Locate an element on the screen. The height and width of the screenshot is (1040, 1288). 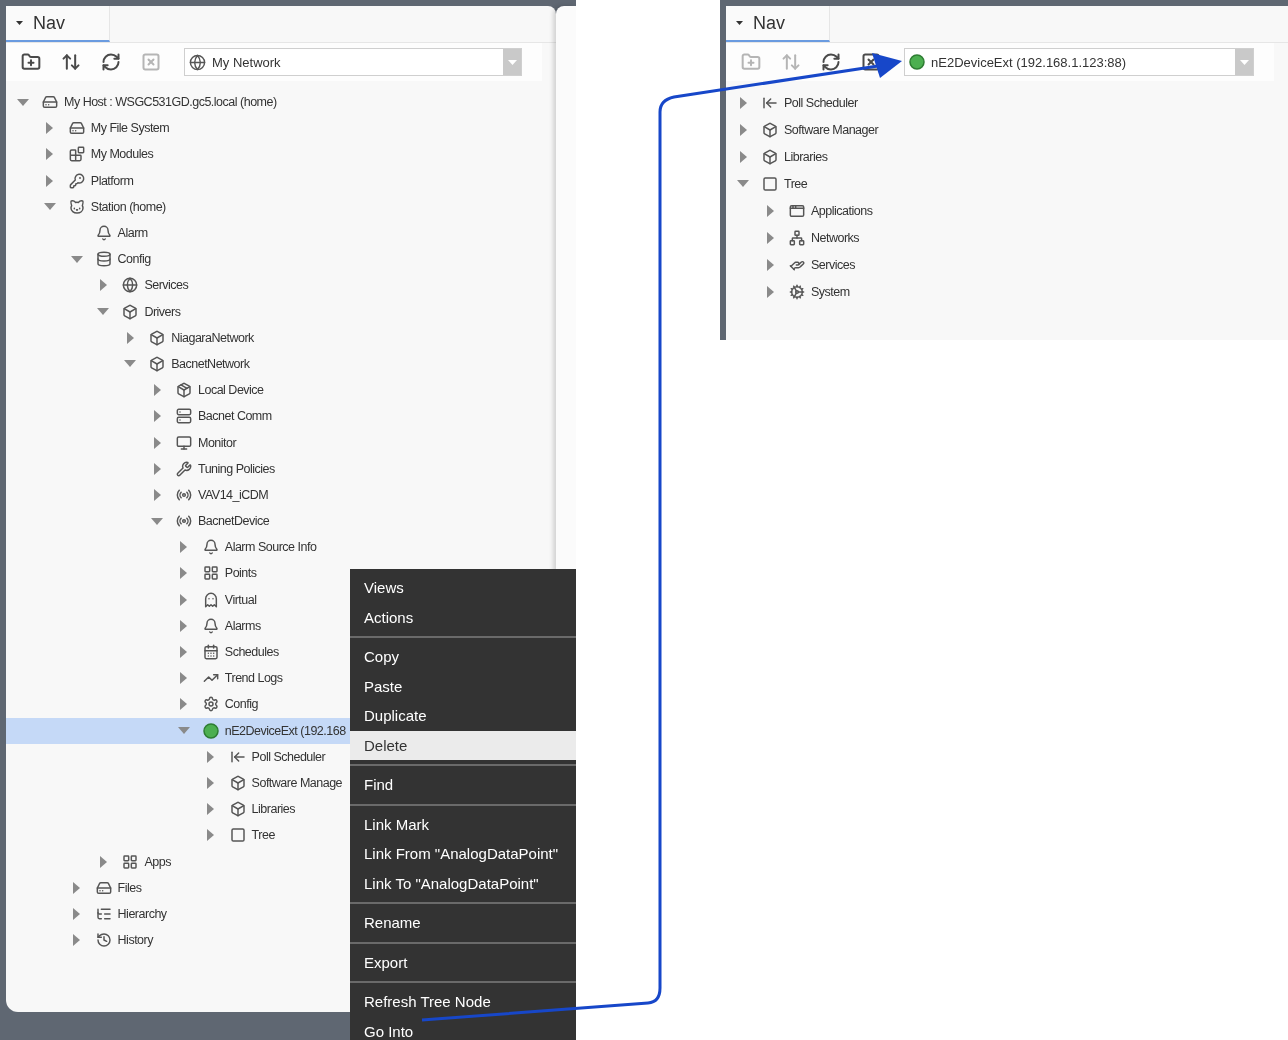
menu-item: Go Into is located at coordinates (463, 1028).